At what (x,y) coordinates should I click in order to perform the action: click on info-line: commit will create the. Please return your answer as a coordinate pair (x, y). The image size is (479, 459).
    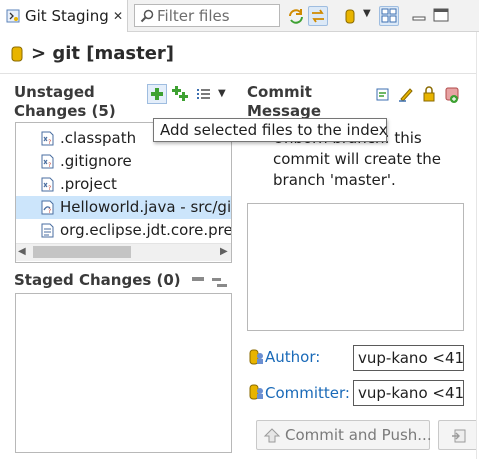
    Looking at the image, I should click on (357, 159).